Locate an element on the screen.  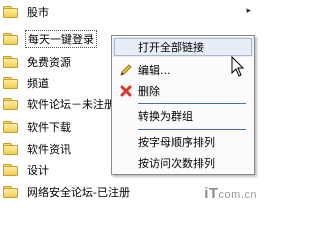
site-watermark: iTcom.cn is located at coordinates (230, 193).